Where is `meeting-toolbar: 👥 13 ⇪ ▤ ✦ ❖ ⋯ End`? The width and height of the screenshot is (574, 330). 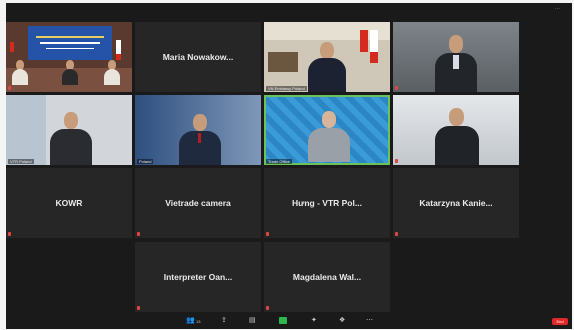
meeting-toolbar: 👥 13 ⇪ ▤ ✦ ❖ ⋯ End is located at coordinates (289, 322).